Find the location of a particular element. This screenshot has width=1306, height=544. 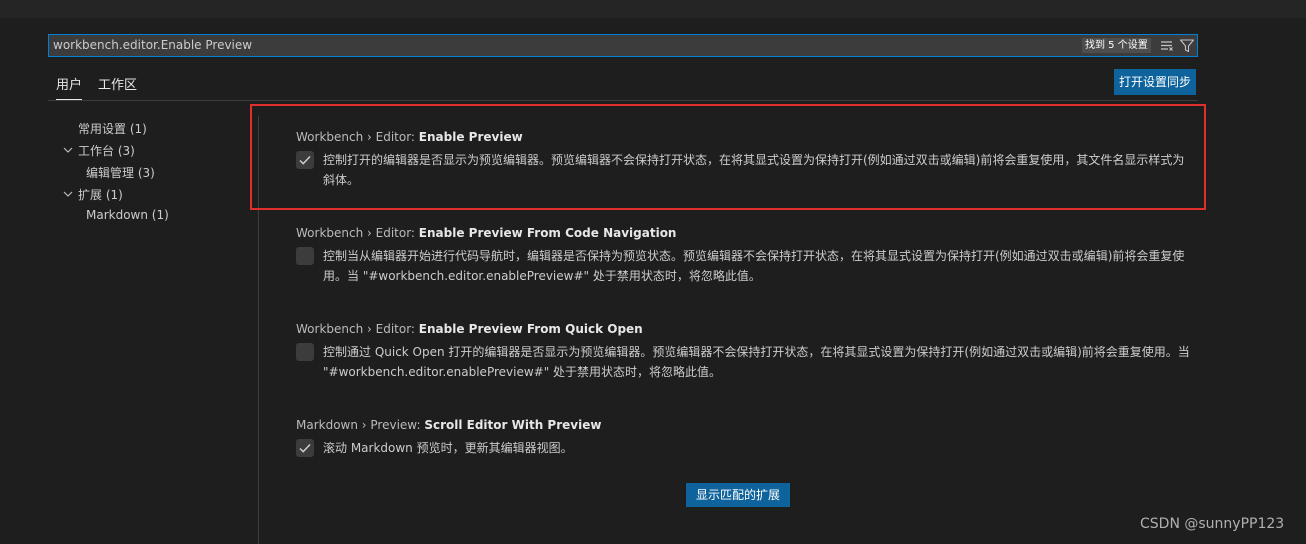

watermark-text: CSDN @sunnyPP123 is located at coordinates (1212, 524).